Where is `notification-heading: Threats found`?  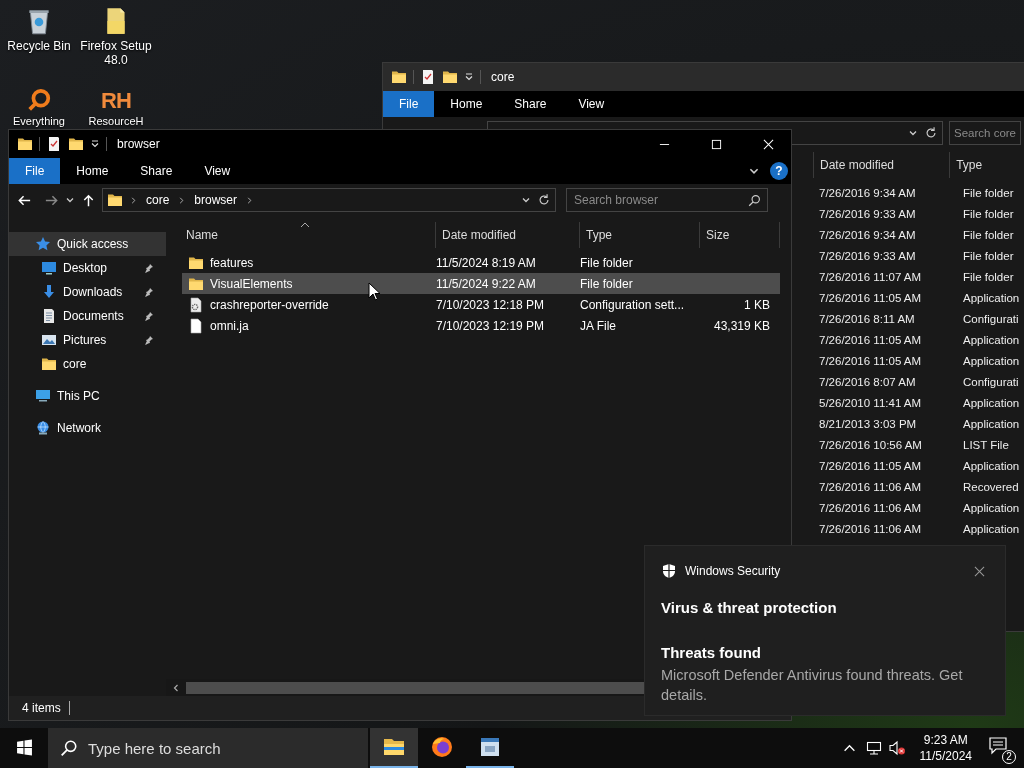
notification-heading: Threats found is located at coordinates (711, 652).